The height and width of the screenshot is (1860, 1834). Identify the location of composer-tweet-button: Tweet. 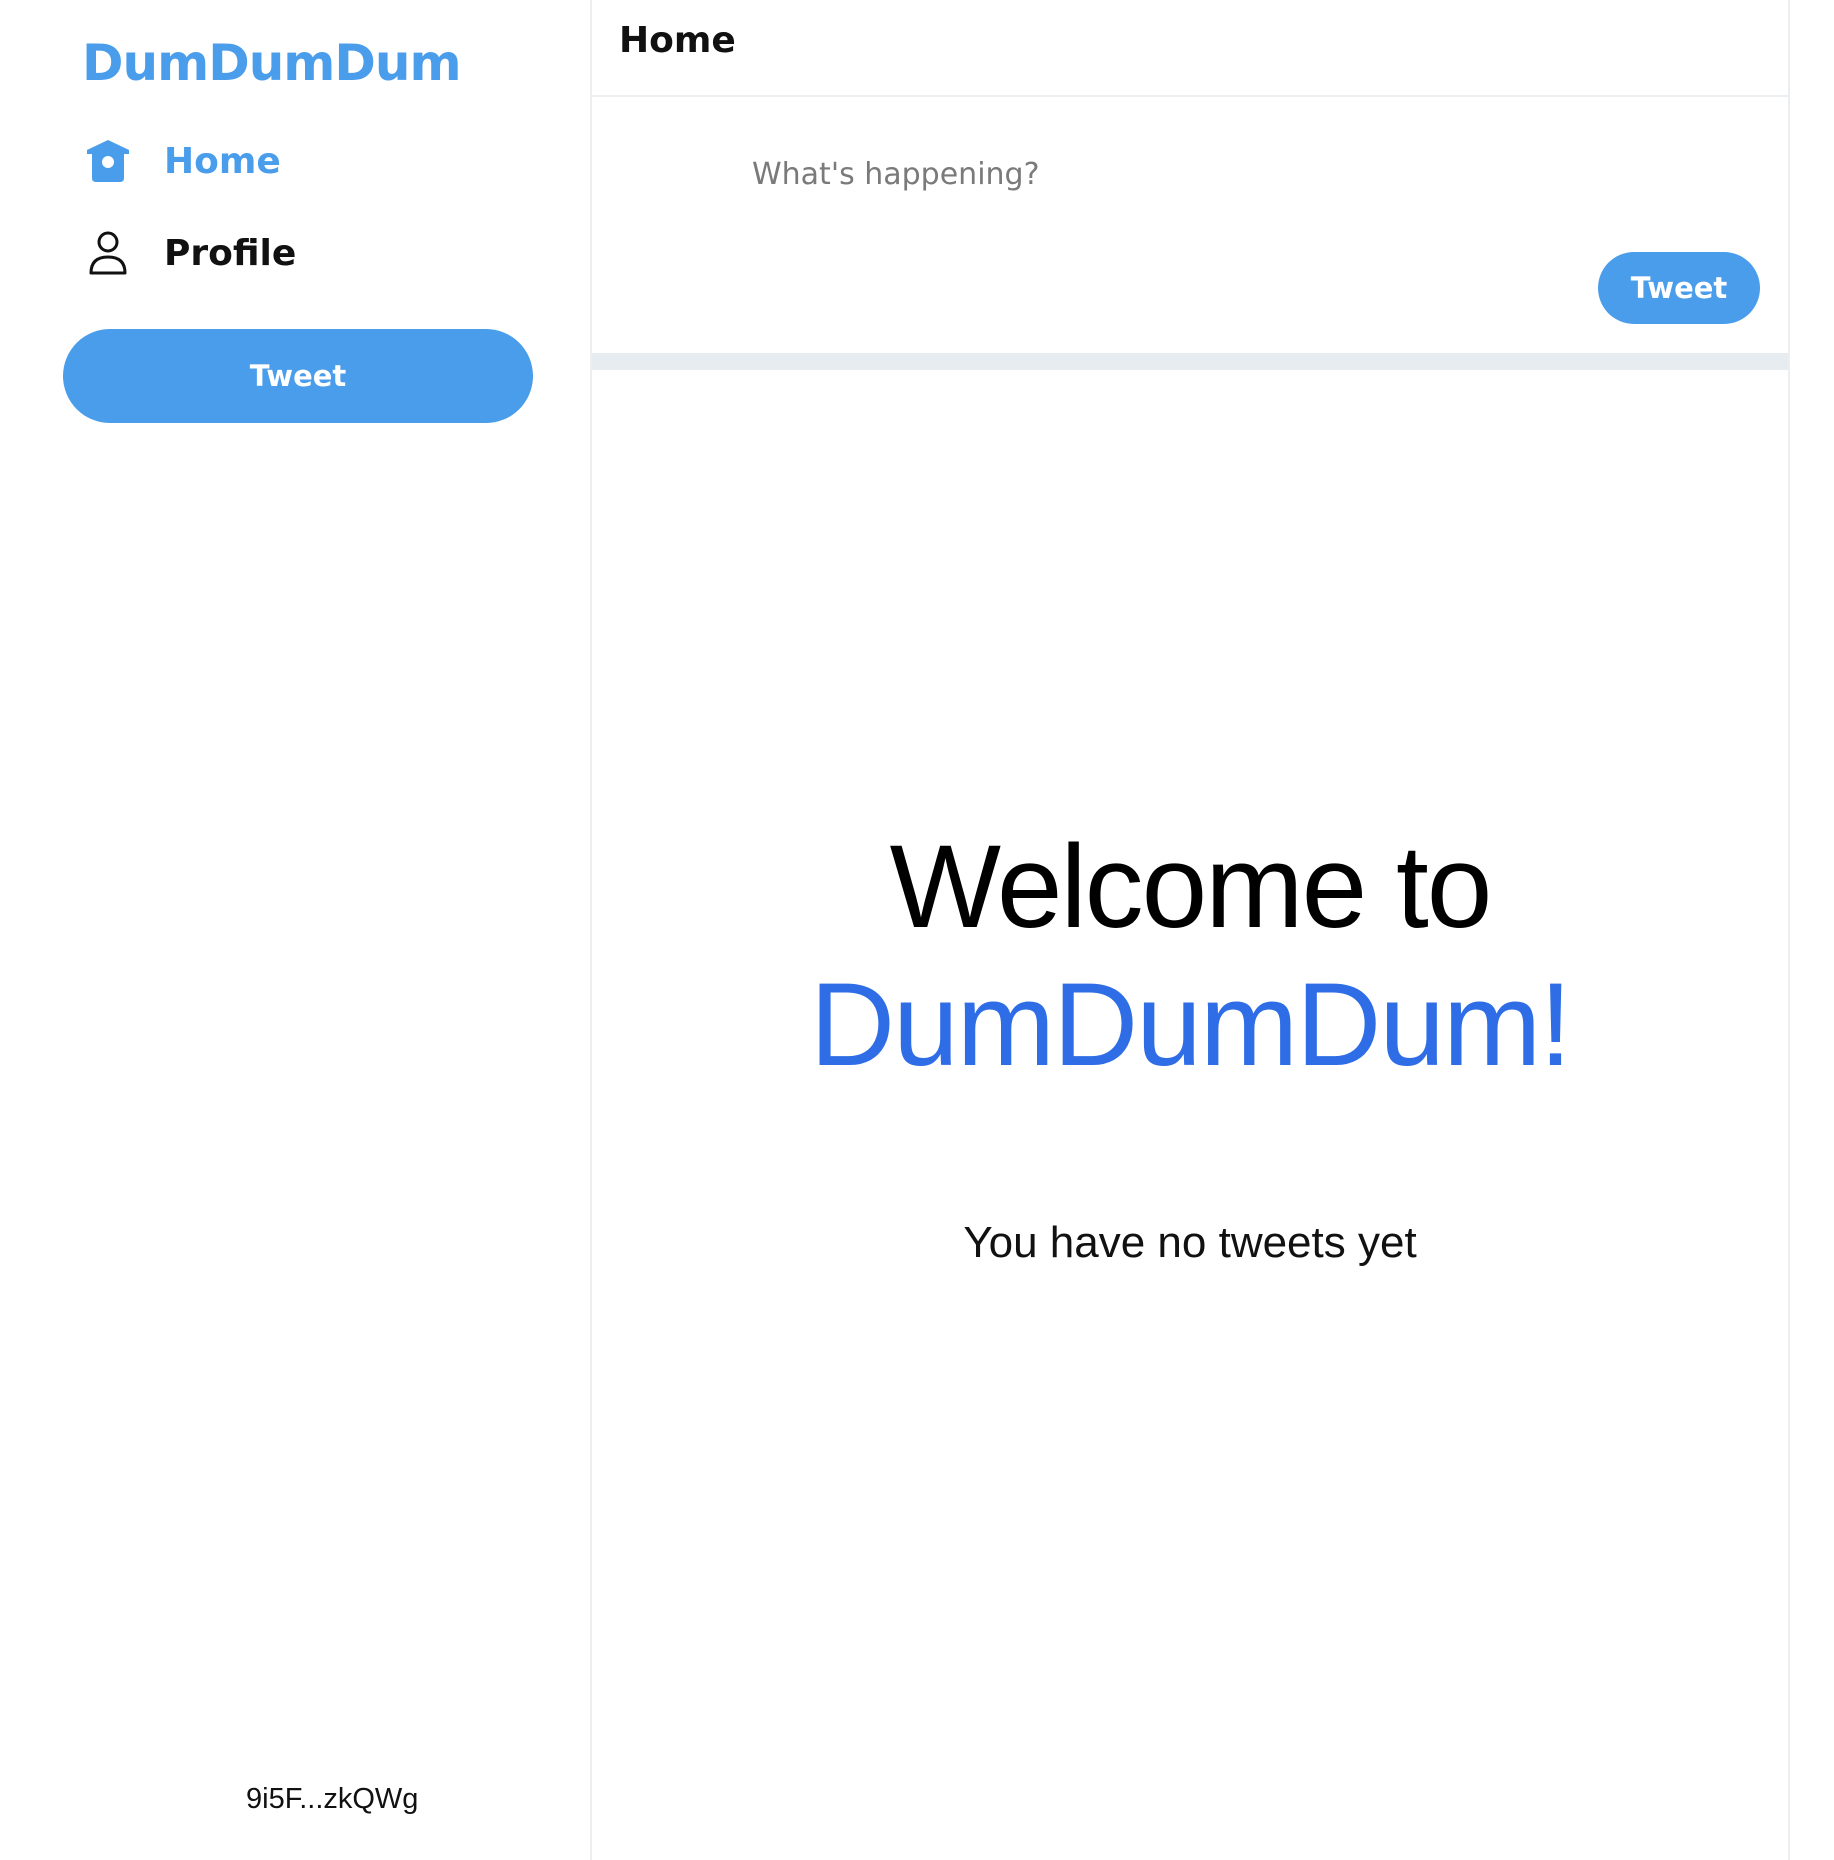
(1679, 288).